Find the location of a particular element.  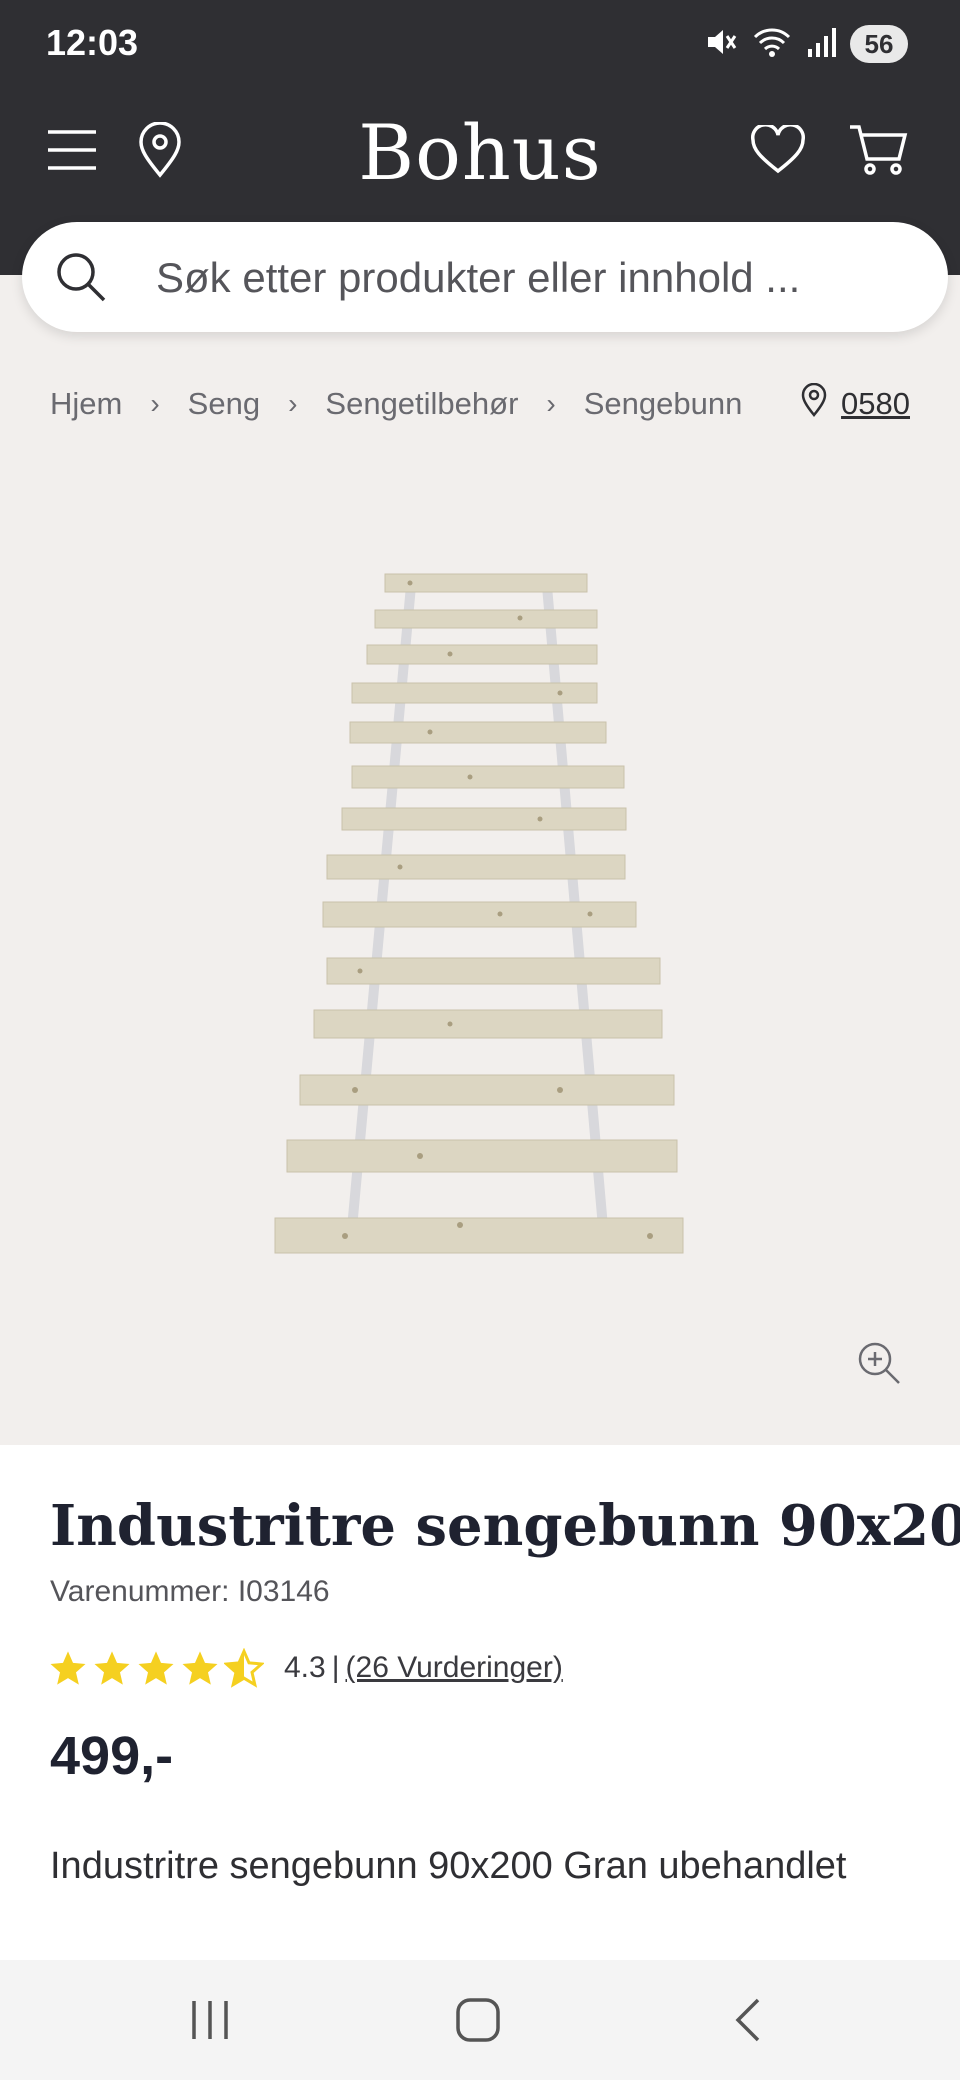

top-nav: Bohus is located at coordinates (480, 150).